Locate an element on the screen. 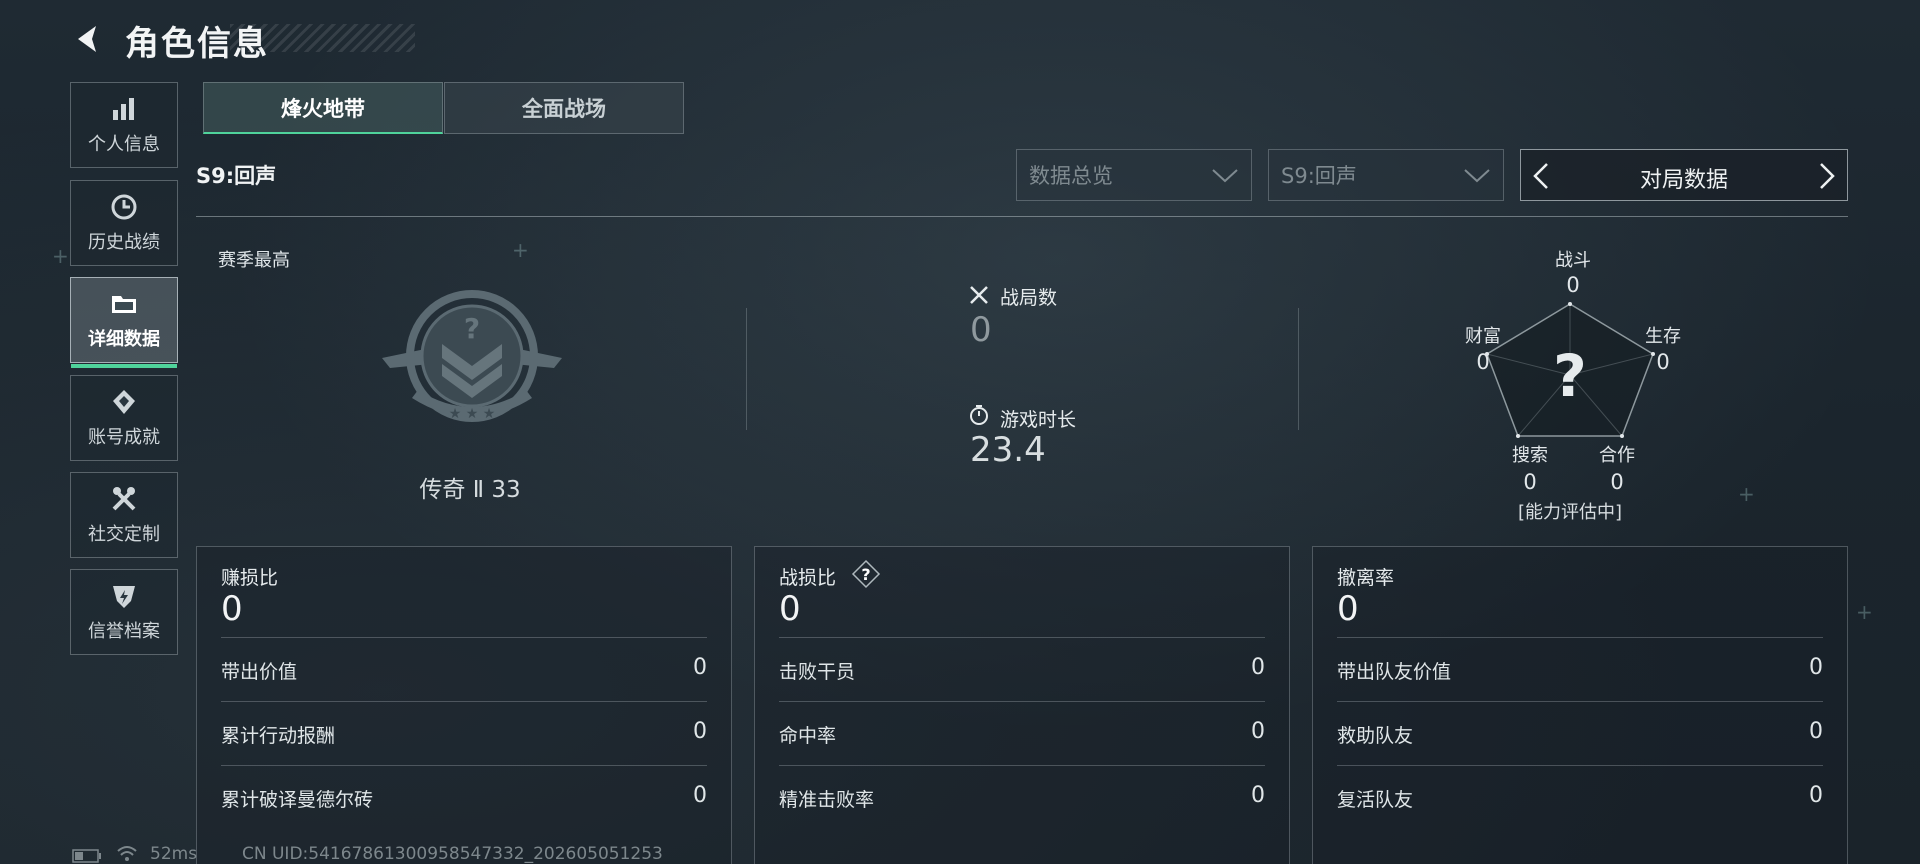 The image size is (1920, 864). stat-label: 带出队友价值 is located at coordinates (1394, 672).